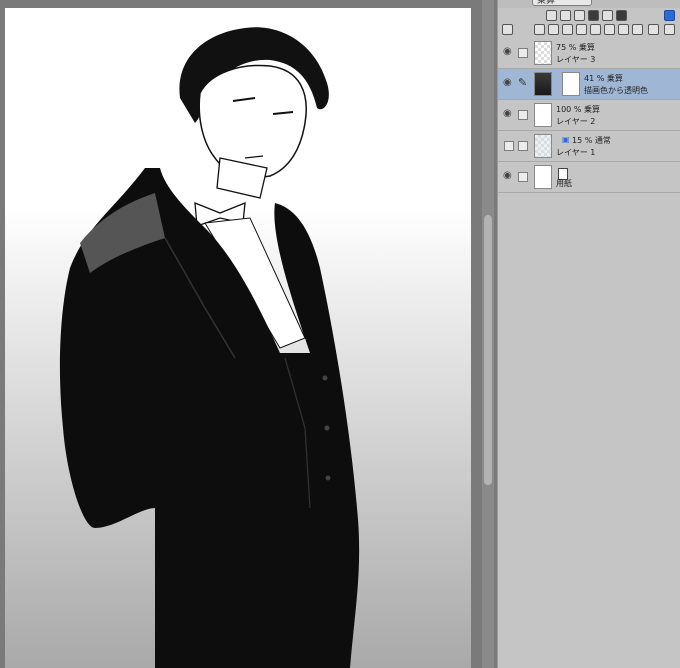 Image resolution: width=680 pixels, height=668 pixels. What do you see at coordinates (581, 29) in the screenshot?
I see `transfer-down-icon` at bounding box center [581, 29].